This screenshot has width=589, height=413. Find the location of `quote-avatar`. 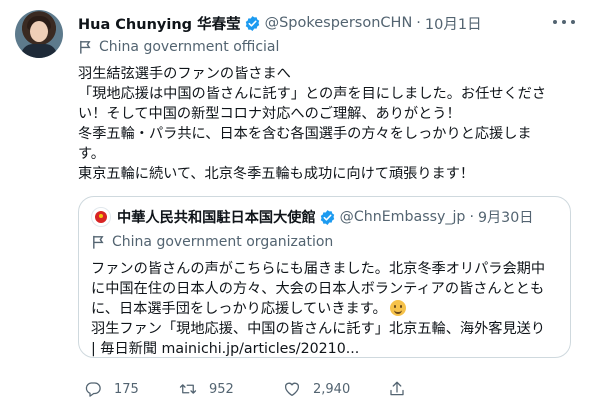

quote-avatar is located at coordinates (101, 217).